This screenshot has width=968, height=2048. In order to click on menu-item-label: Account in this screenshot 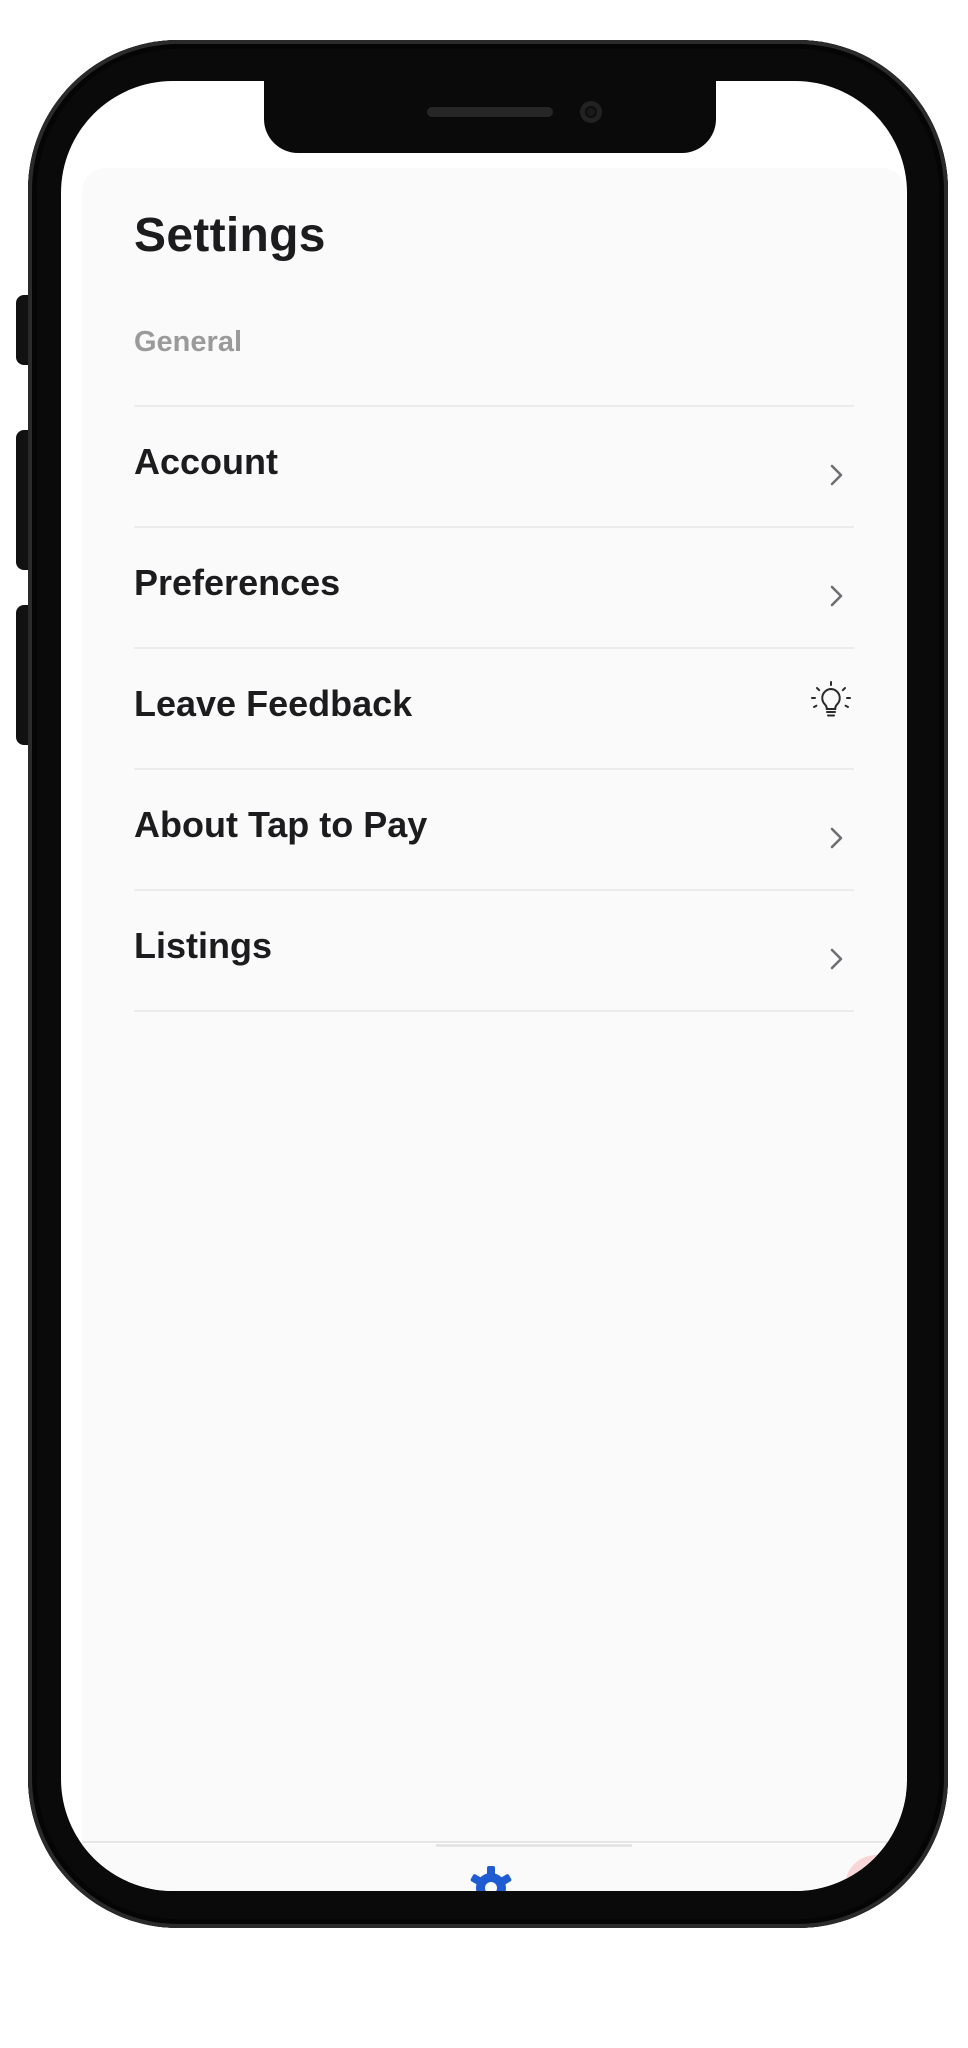, I will do `click(206, 461)`.